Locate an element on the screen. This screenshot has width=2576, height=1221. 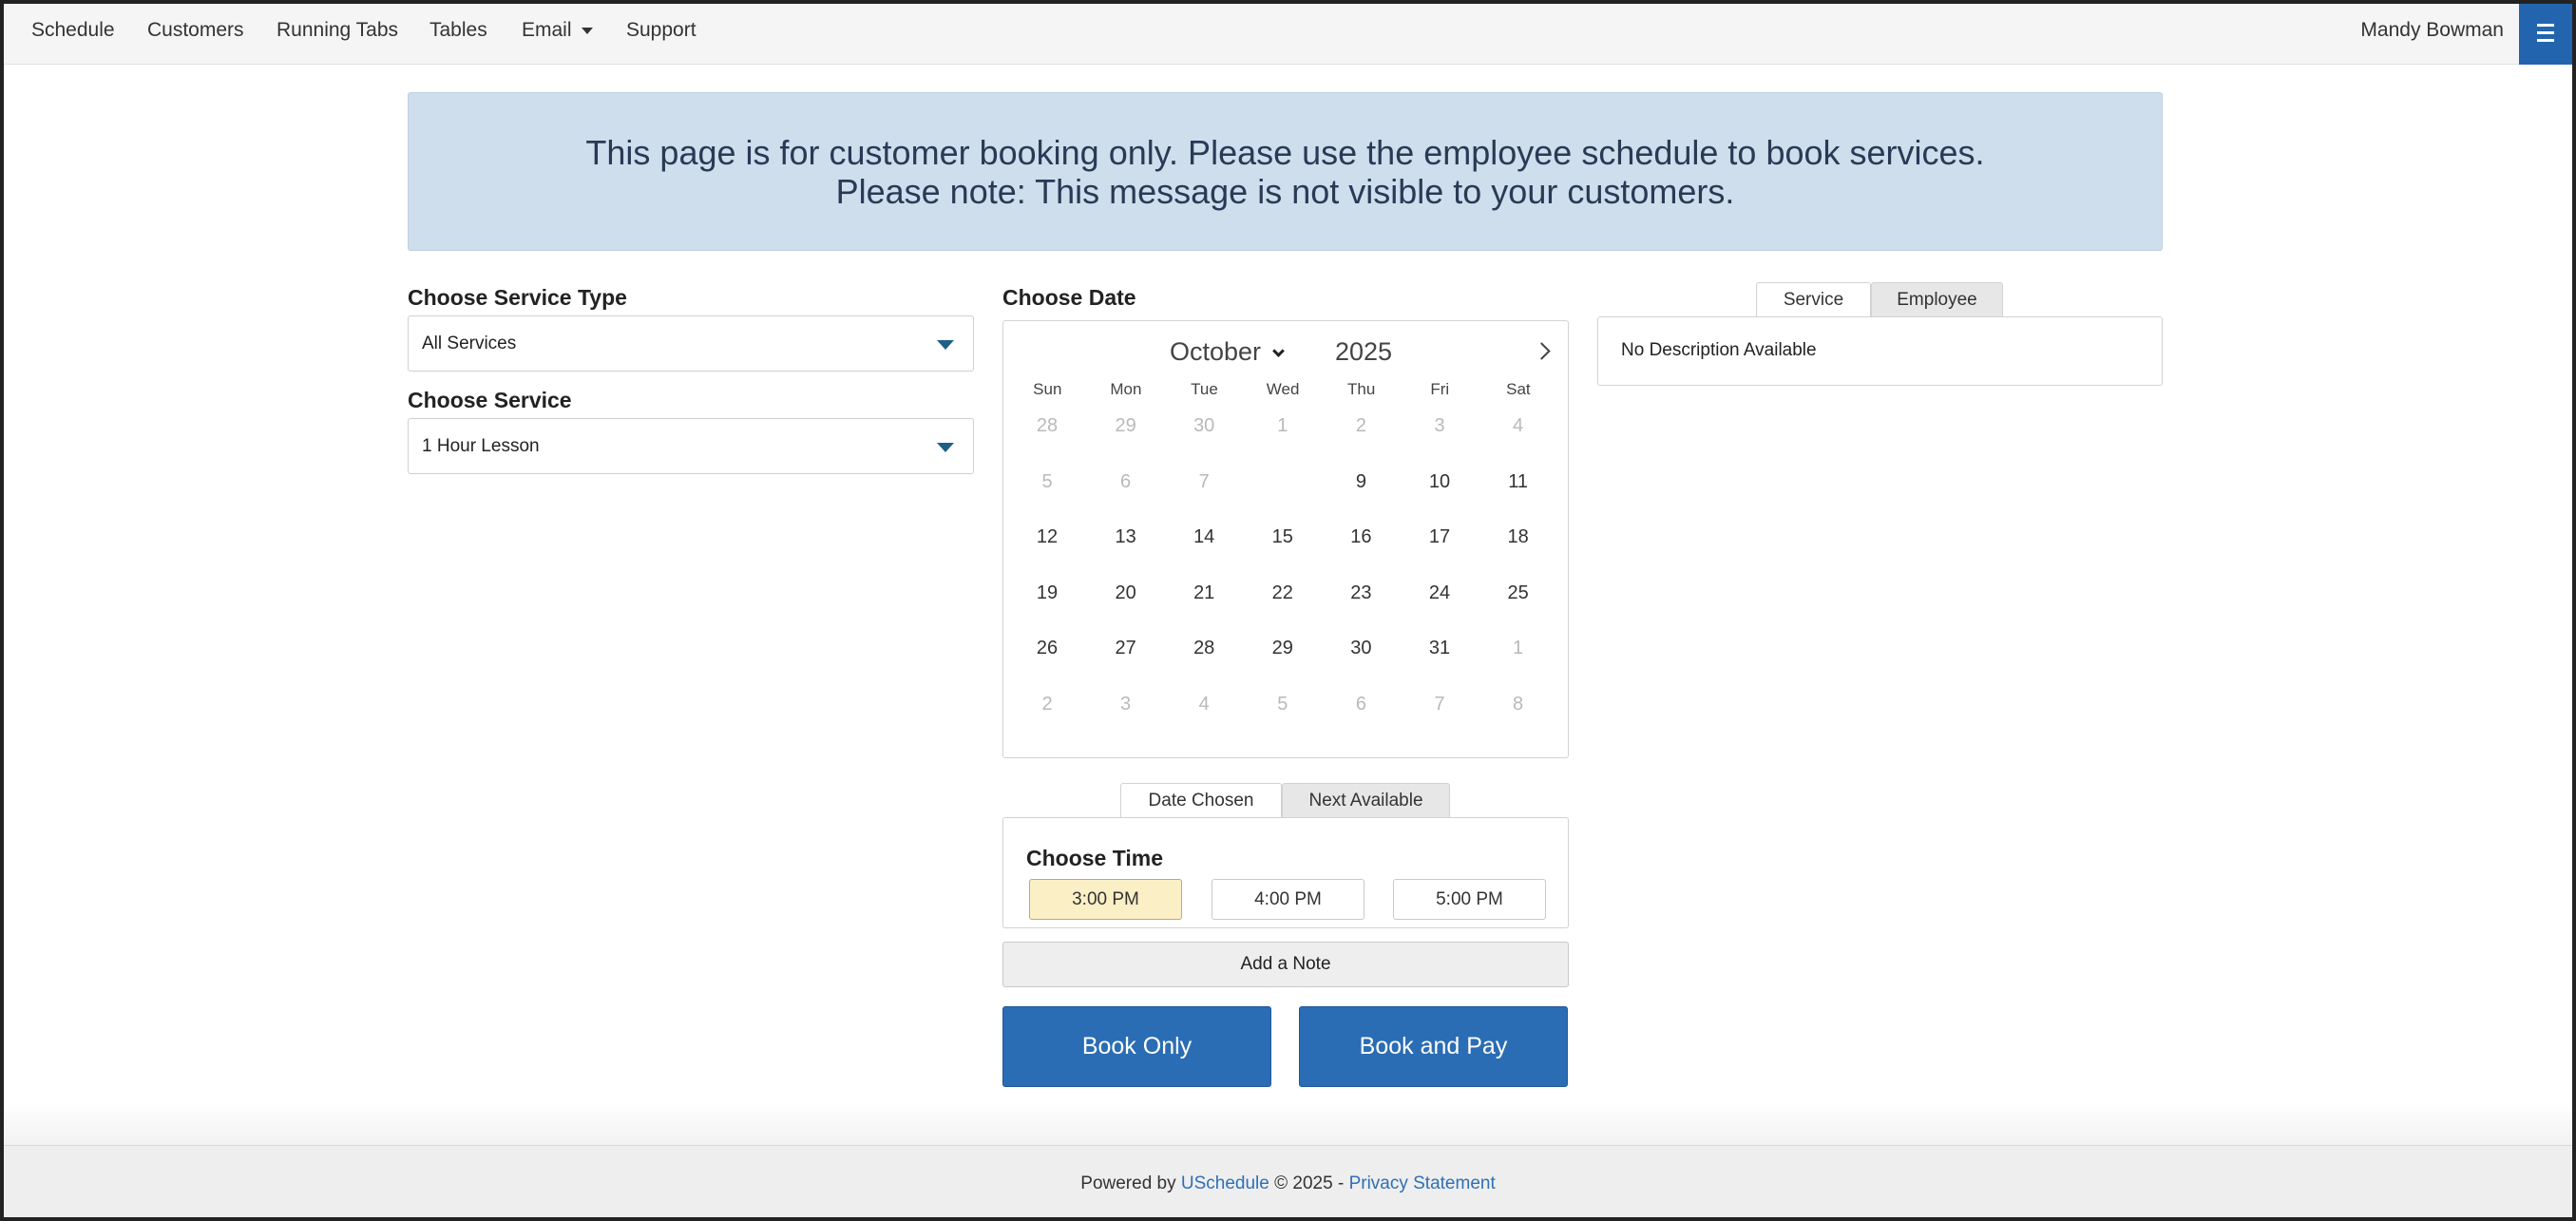
footer-shadow is located at coordinates (1288, 1123).